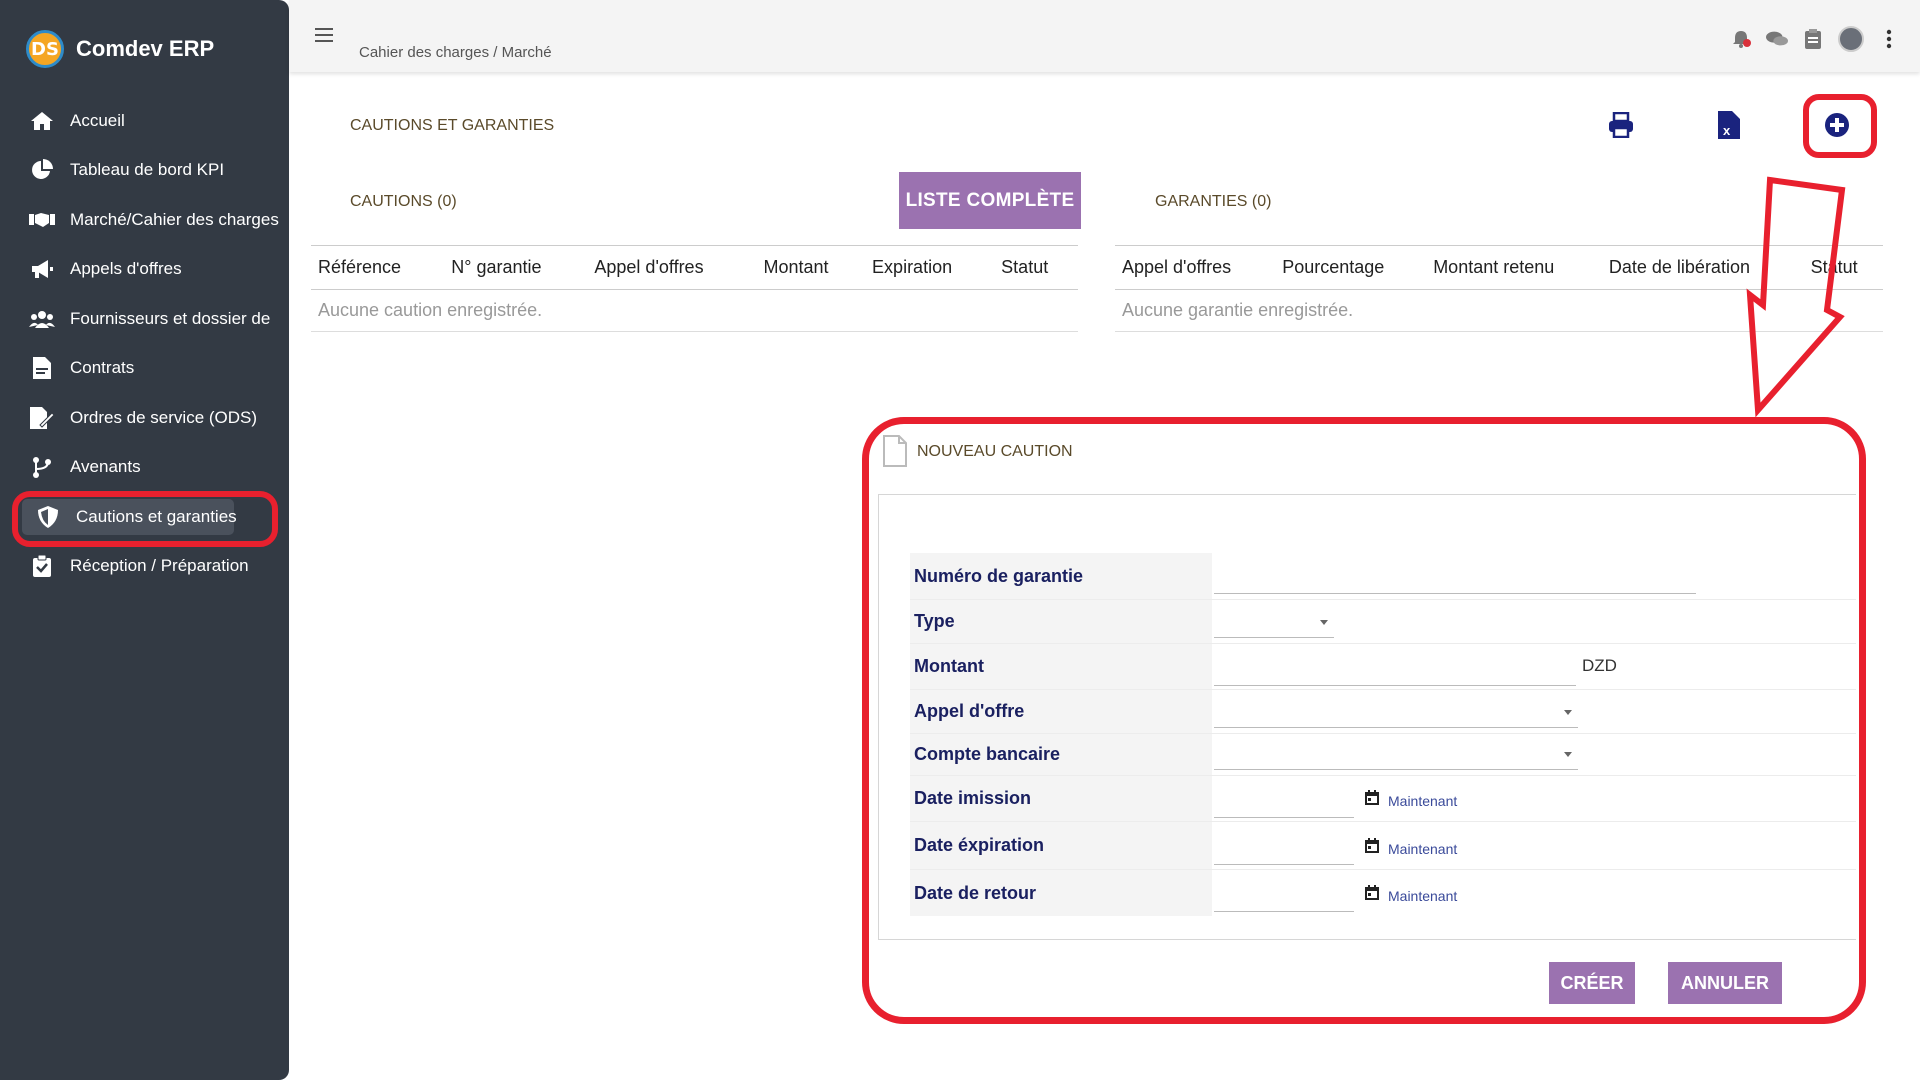 This screenshot has height=1080, width=1920. Describe the element at coordinates (42, 220) in the screenshot. I see `handshake-icon` at that location.